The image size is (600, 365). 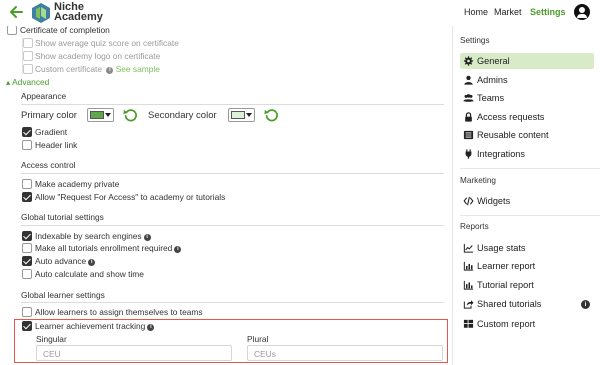 What do you see at coordinates (28, 69) in the screenshot?
I see `custom-certificate-checkbox` at bounding box center [28, 69].